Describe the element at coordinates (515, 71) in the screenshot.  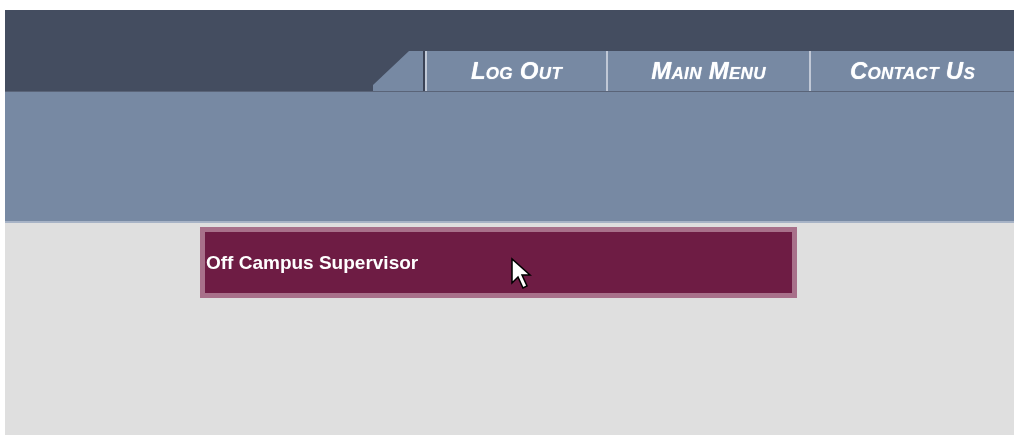
I see `nav-tab: Log Out` at that location.